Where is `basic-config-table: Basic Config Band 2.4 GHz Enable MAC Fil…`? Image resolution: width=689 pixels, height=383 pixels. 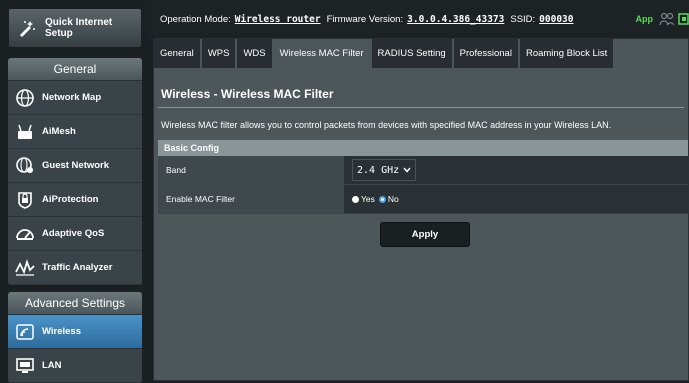 basic-config-table: Basic Config Band 2.4 GHz Enable MAC Fil… is located at coordinates (423, 177).